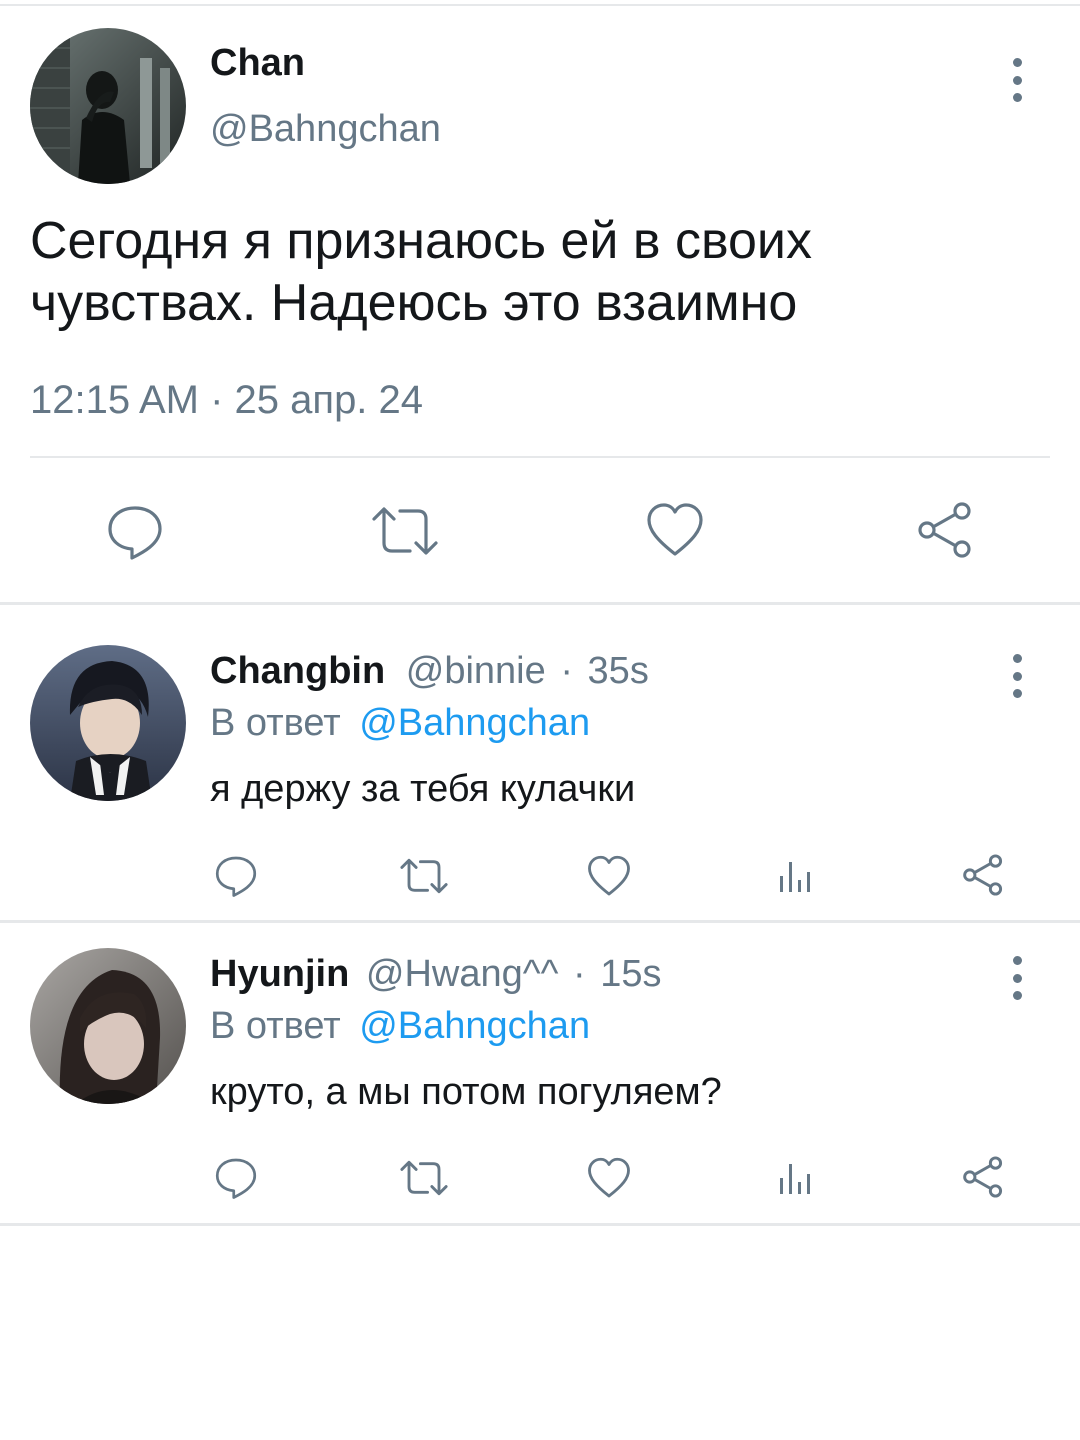 This screenshot has width=1080, height=1440. I want to click on user-handle: @Hwang^^, so click(462, 974).